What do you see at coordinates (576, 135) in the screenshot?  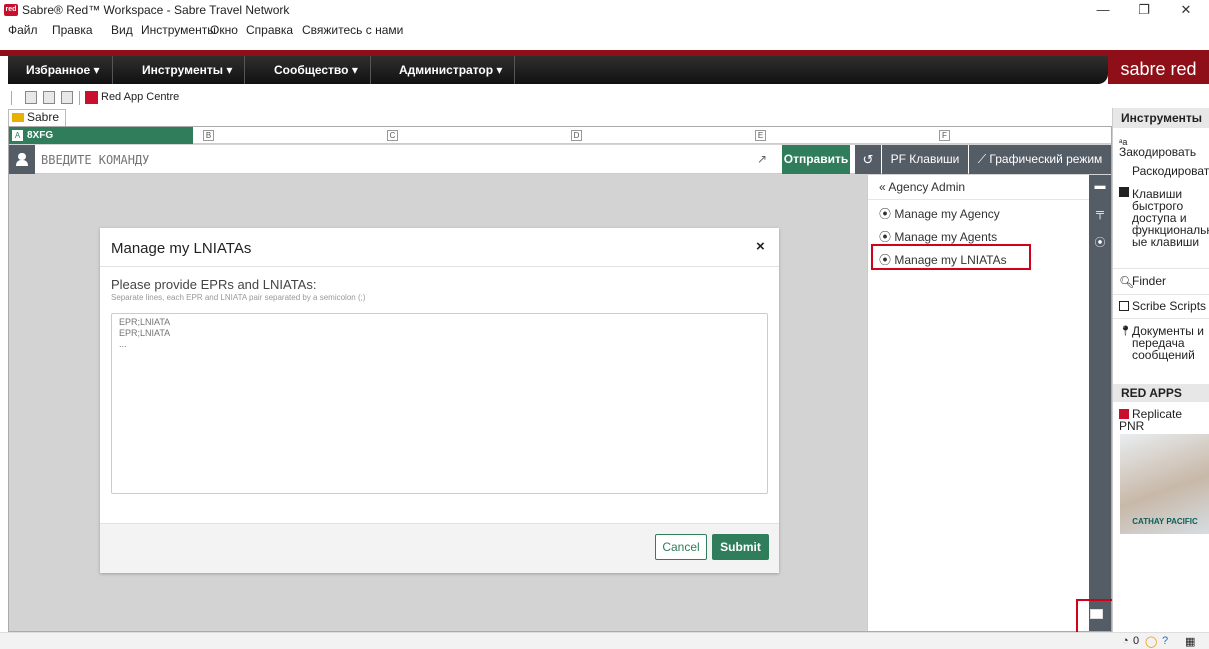 I see `area-letter: D` at bounding box center [576, 135].